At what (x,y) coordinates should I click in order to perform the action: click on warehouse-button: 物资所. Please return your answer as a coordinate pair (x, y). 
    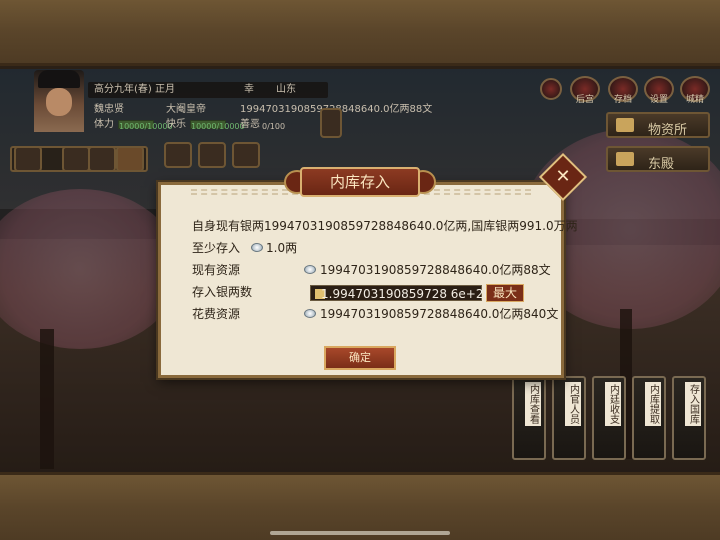
    Looking at the image, I should click on (658, 125).